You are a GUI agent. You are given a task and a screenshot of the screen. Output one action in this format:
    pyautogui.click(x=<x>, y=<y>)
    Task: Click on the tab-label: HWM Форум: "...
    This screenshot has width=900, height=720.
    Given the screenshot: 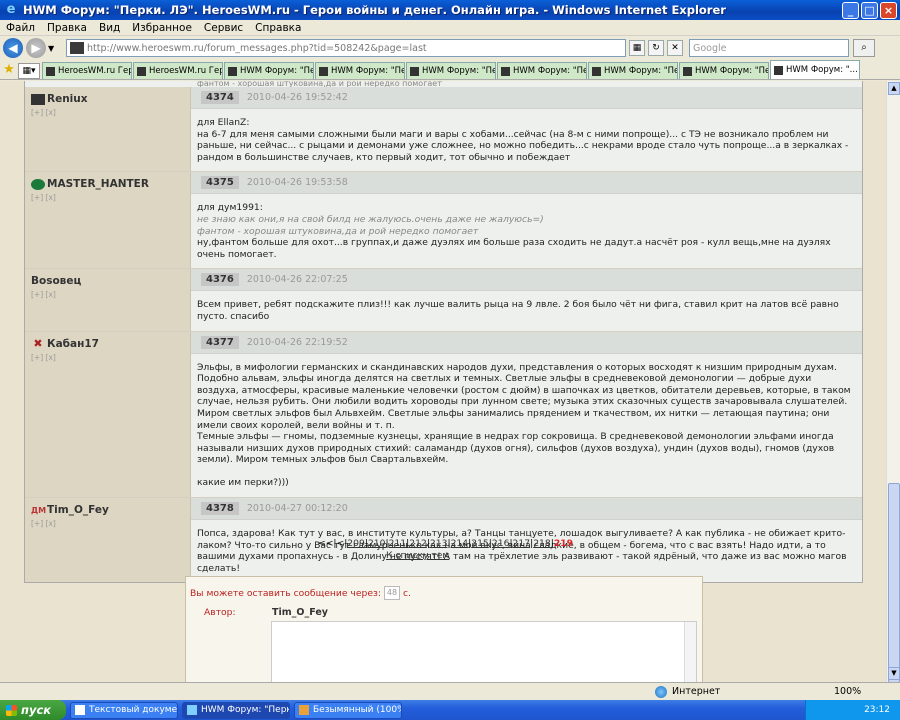 What is the action you would take?
    pyautogui.click(x=822, y=70)
    